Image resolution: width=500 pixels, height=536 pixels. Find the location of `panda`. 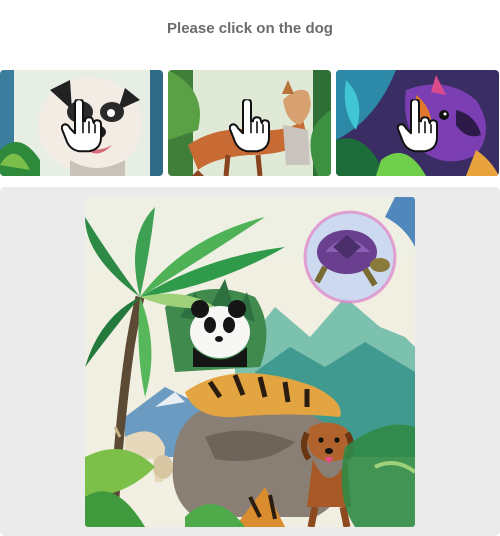

panda is located at coordinates (220, 333).